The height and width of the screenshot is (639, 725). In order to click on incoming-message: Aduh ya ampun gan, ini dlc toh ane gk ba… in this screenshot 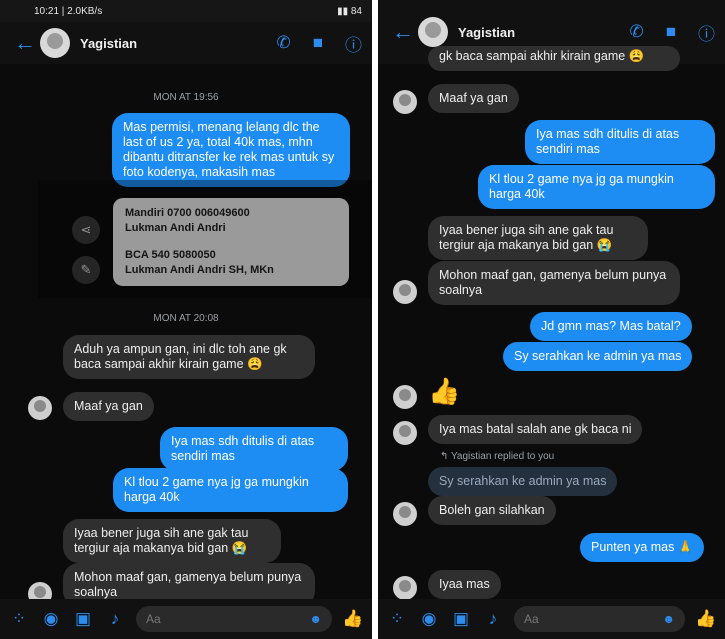, I will do `click(189, 357)`.